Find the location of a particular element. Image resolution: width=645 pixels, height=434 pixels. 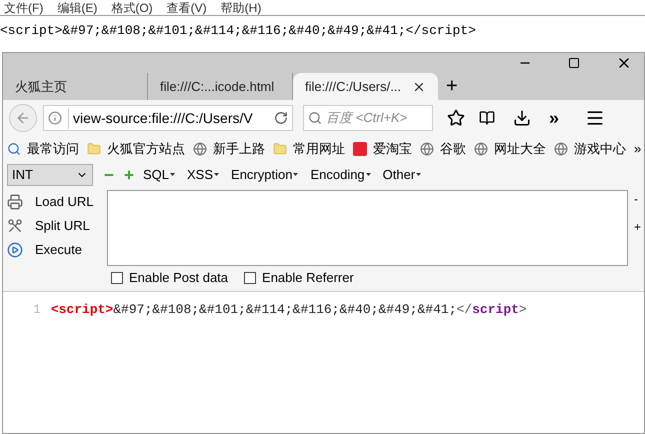

dropdown-menu: Encoding is located at coordinates (340, 174).